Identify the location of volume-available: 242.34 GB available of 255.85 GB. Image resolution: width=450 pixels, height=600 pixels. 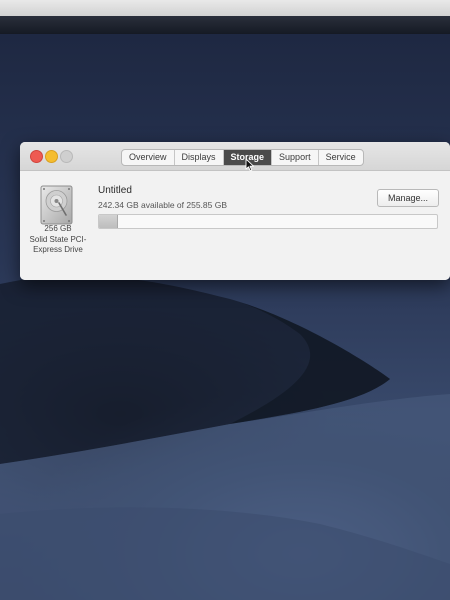
(163, 205).